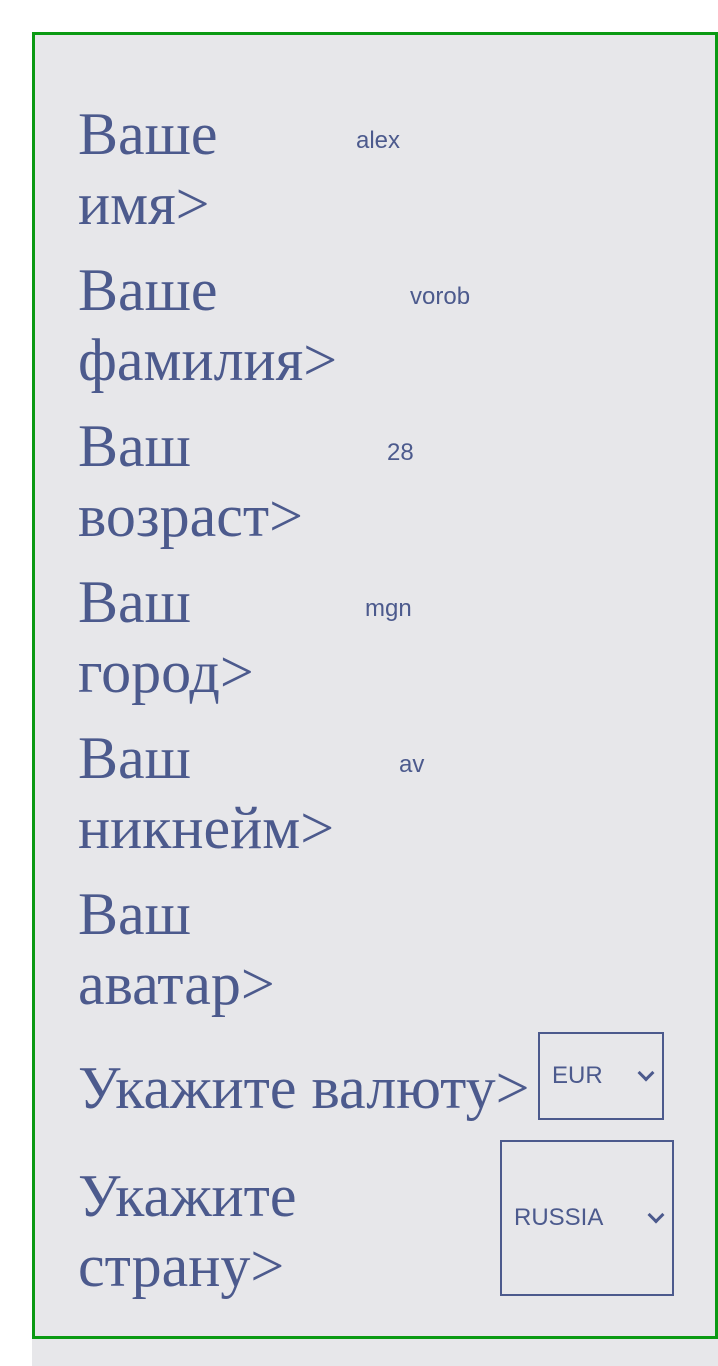 The image size is (718, 1366). Describe the element at coordinates (176, 949) in the screenshot. I see `avatar-label: Ваш аватар>` at that location.